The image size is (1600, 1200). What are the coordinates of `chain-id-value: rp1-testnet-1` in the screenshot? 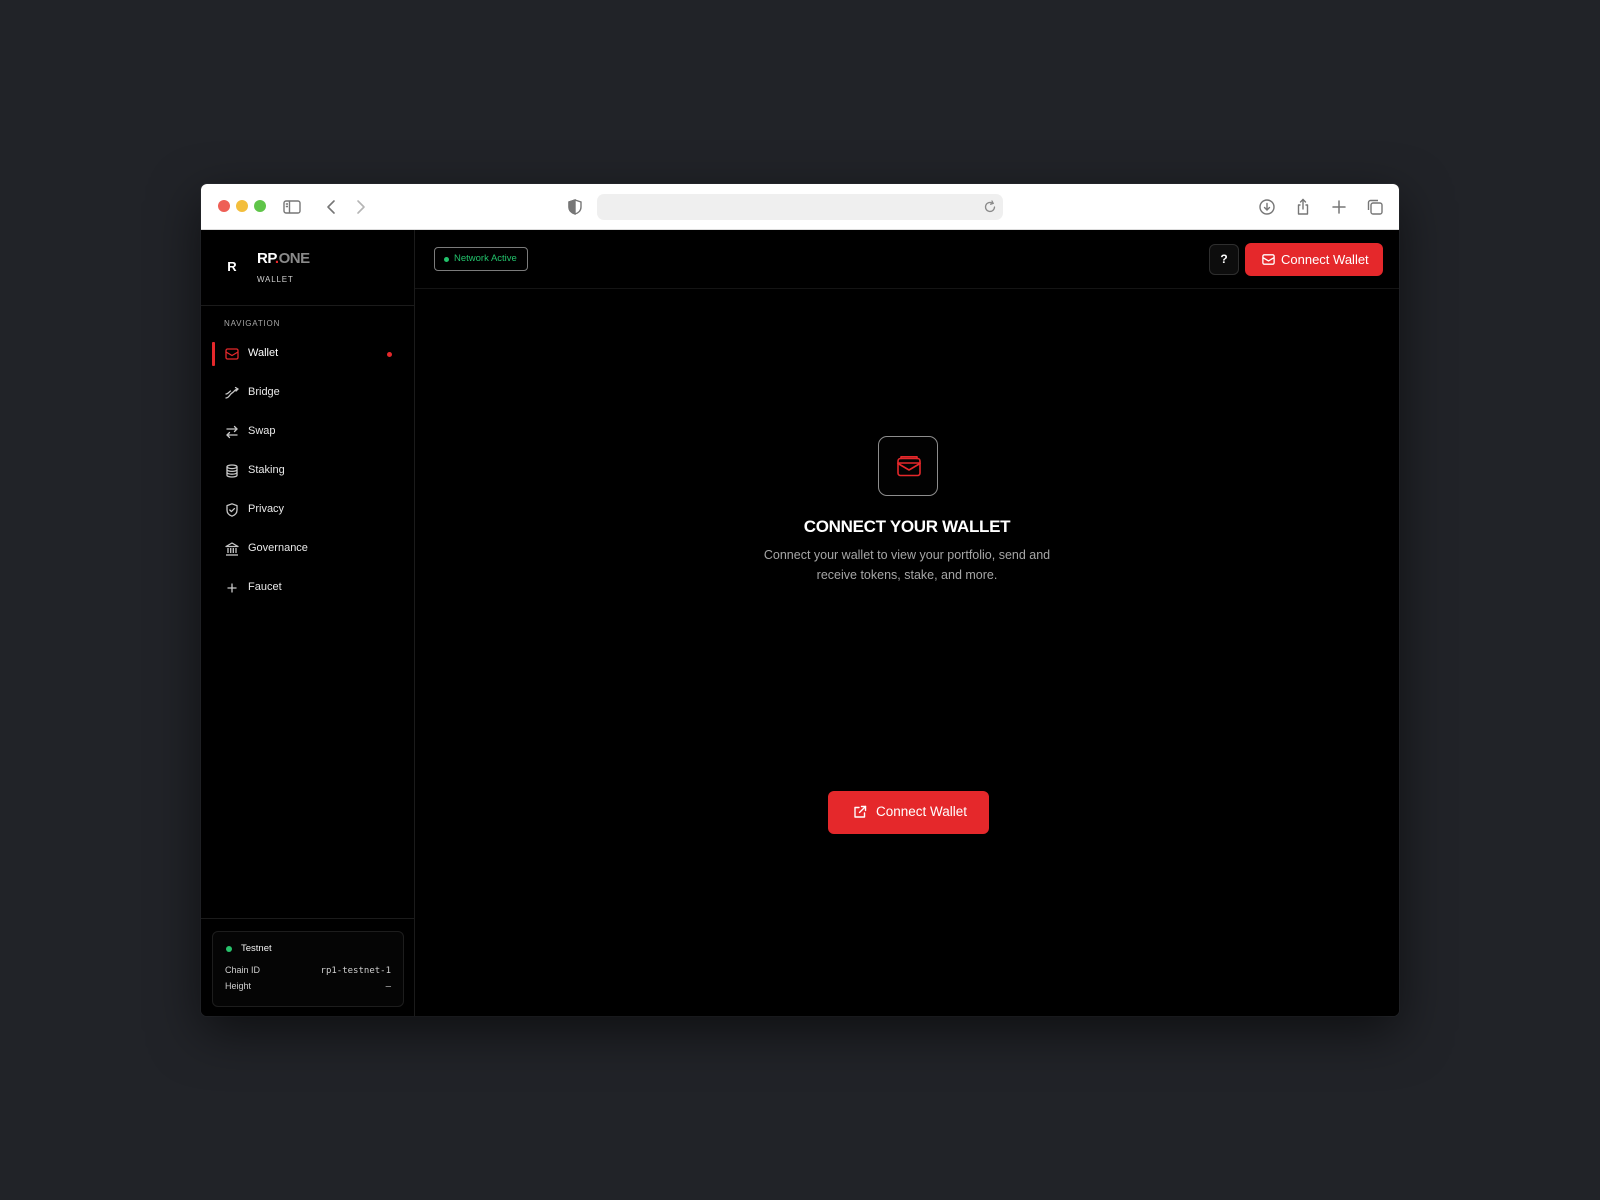 It's located at (355, 971).